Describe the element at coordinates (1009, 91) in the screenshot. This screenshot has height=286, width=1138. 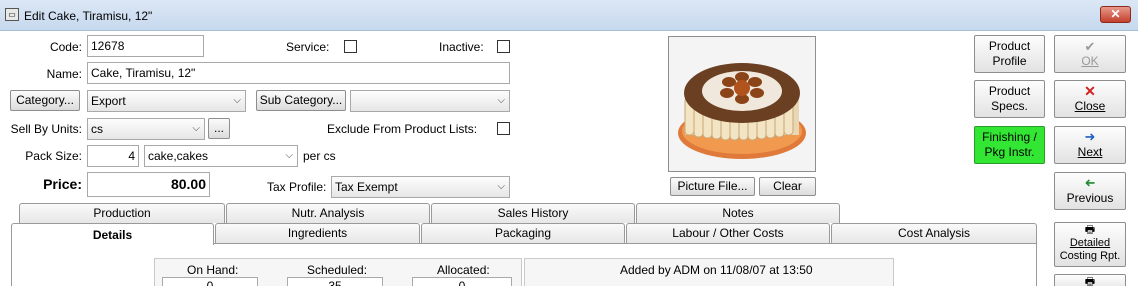
I see `product-specs-line1: Product` at that location.